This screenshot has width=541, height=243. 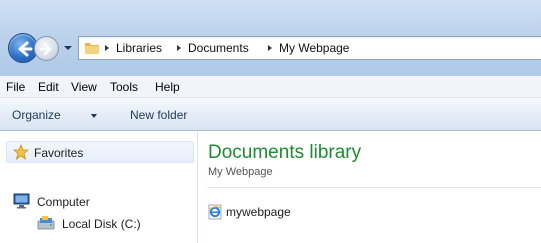 I want to click on breadcrumb-libraries: Libraries, so click(x=139, y=48).